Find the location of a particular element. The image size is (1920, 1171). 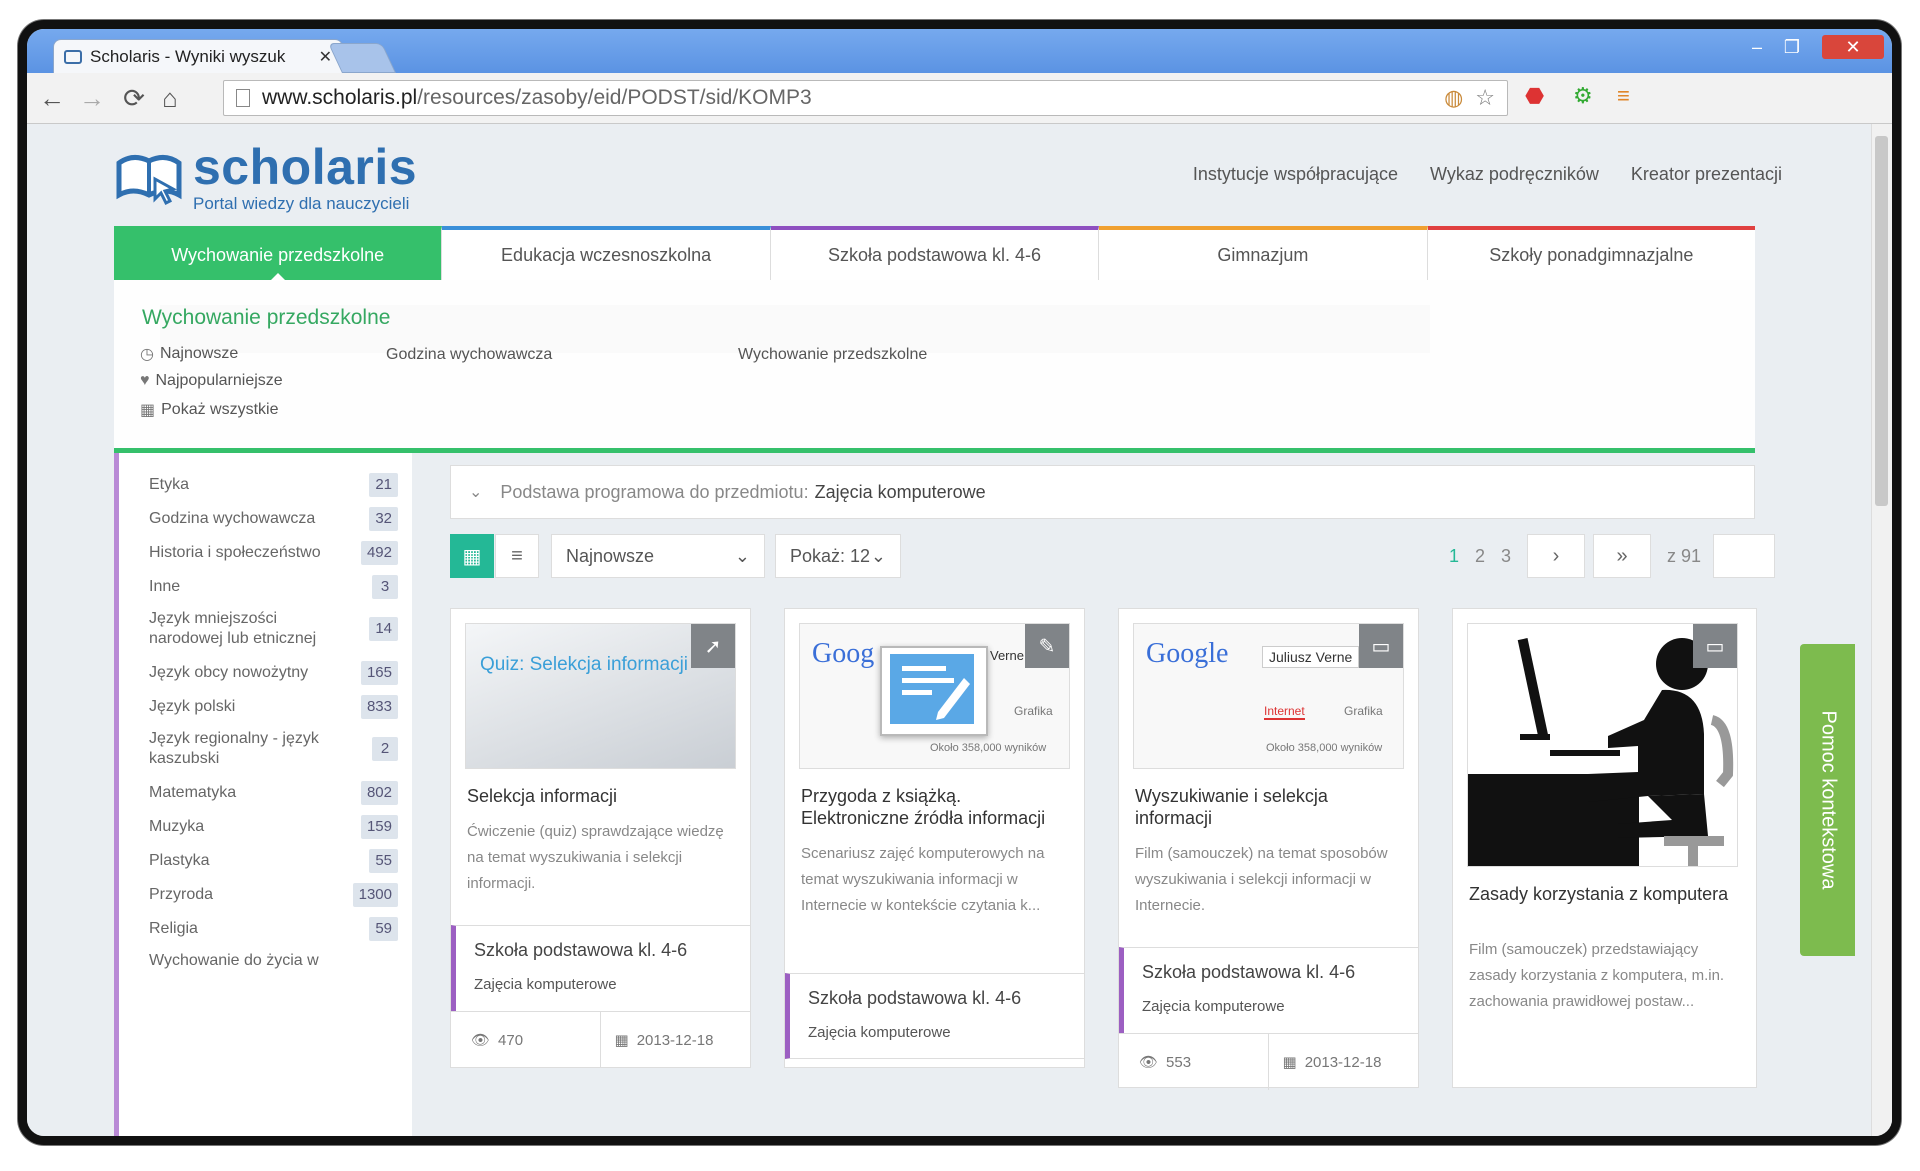

page-icon is located at coordinates (243, 98).